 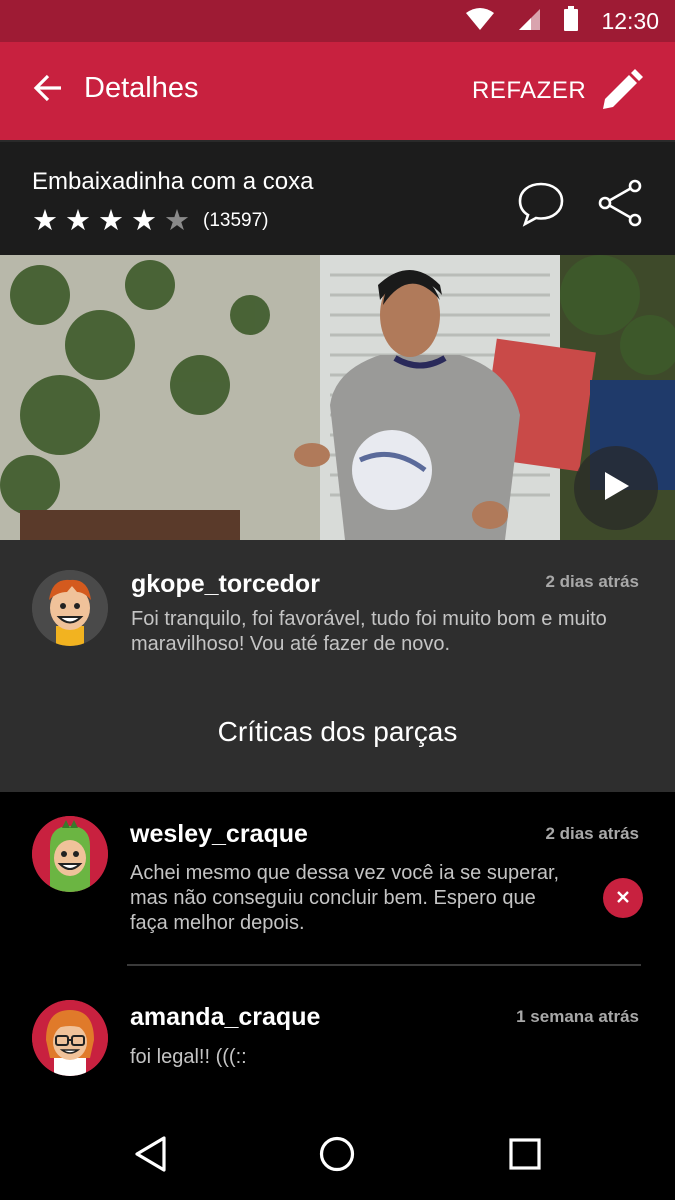 I want to click on review-time: 1 semana atrás, so click(x=577, y=1016).